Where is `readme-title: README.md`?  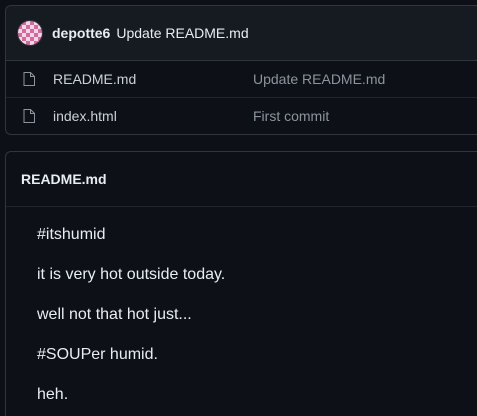
readme-title: README.md is located at coordinates (241, 179).